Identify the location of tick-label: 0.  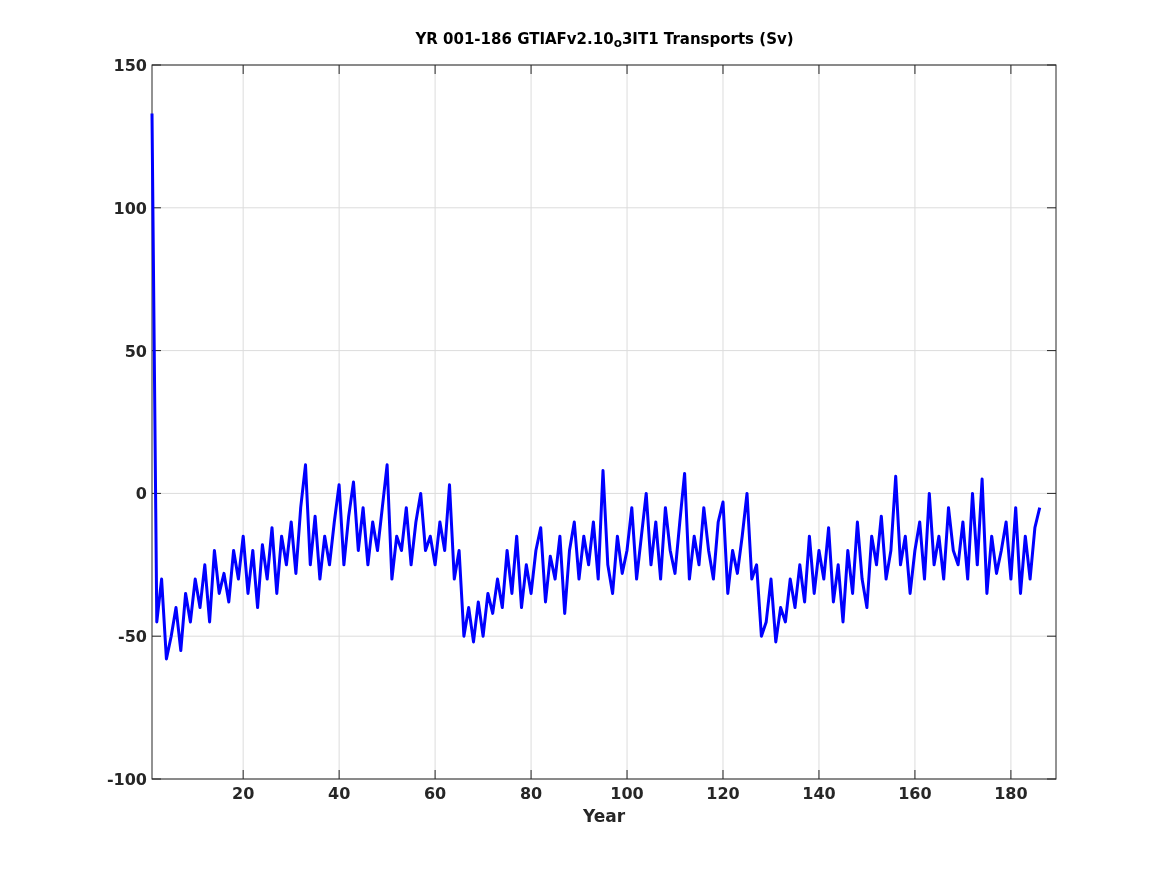
(141, 494).